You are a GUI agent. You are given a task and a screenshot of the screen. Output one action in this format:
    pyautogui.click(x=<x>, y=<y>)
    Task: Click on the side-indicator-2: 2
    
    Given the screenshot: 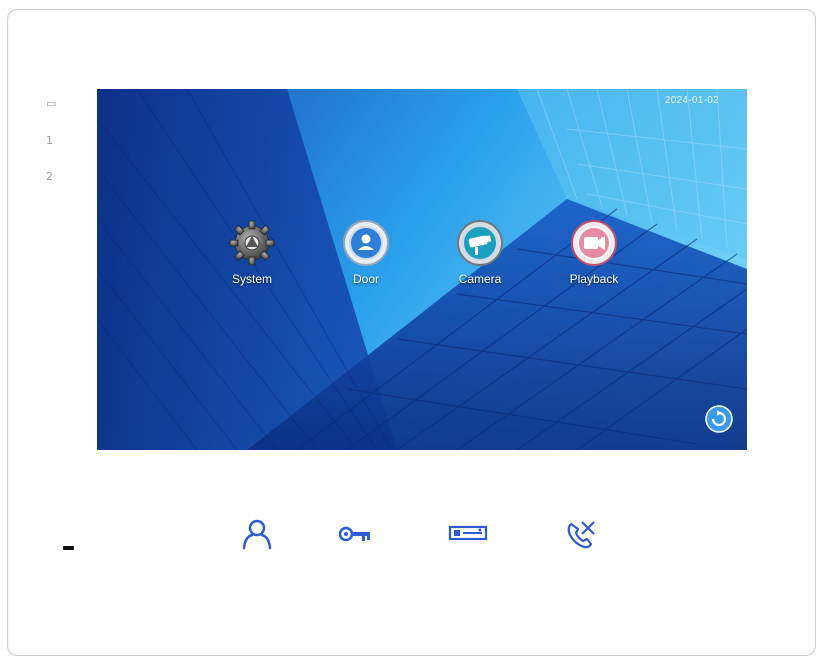 What is the action you would take?
    pyautogui.click(x=49, y=176)
    